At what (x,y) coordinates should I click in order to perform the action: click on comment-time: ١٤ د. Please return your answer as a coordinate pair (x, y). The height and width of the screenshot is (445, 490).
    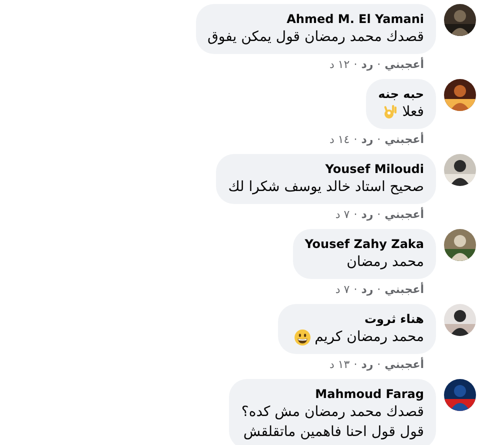
    Looking at the image, I should click on (339, 140).